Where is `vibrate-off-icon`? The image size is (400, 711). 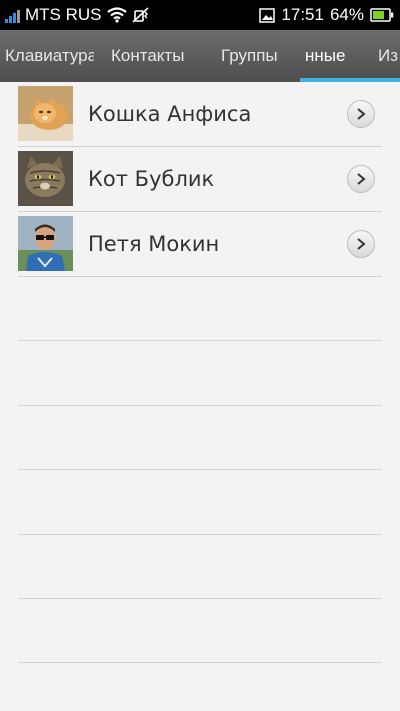
vibrate-off-icon is located at coordinates (140, 15).